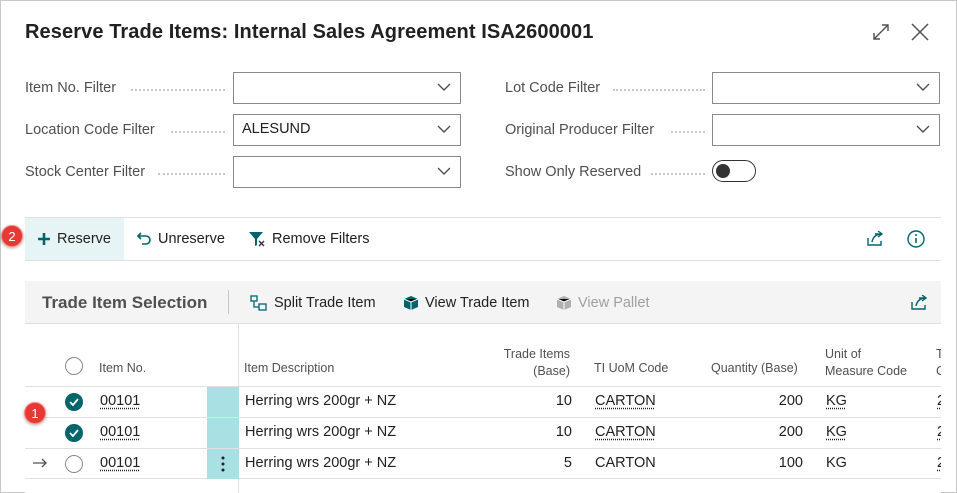 The height and width of the screenshot is (493, 957). I want to click on item-no-filter-label: Item No. Filter, so click(70, 88).